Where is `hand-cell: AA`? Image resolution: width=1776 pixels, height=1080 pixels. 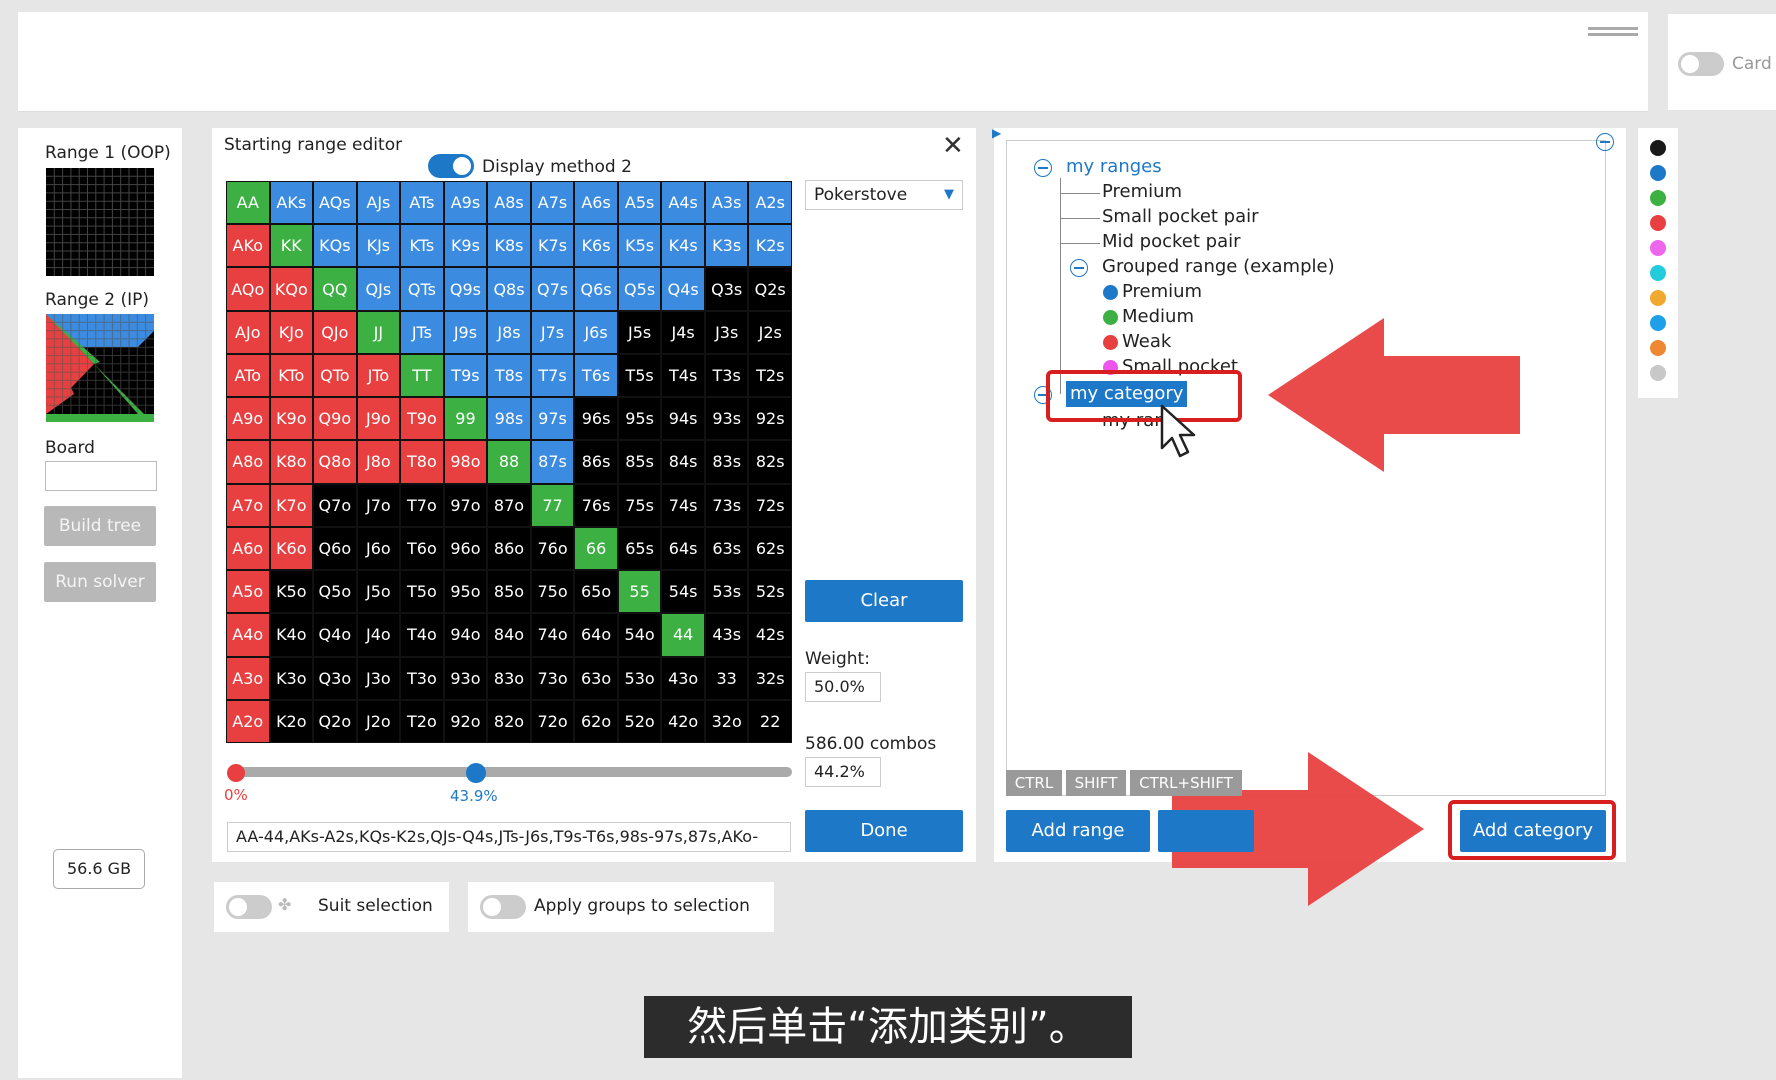
hand-cell: AA is located at coordinates (248, 203).